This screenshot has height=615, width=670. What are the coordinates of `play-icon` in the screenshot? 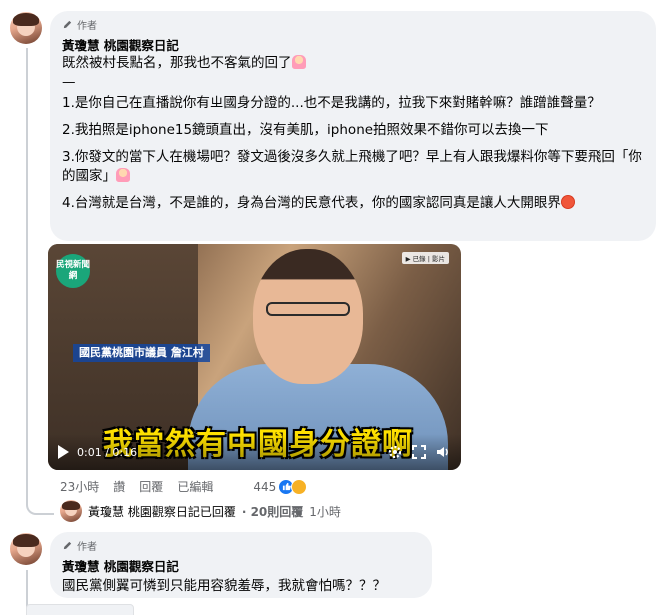 It's located at (63, 452).